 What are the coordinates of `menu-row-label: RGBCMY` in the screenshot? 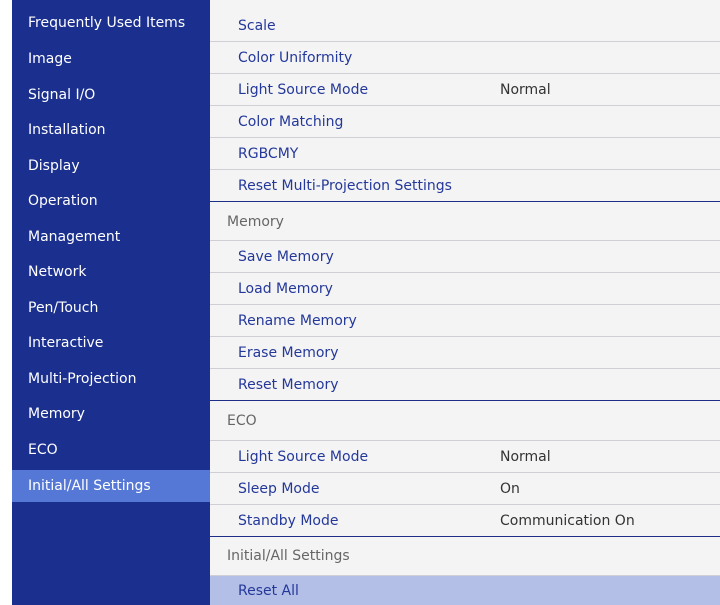 It's located at (268, 154).